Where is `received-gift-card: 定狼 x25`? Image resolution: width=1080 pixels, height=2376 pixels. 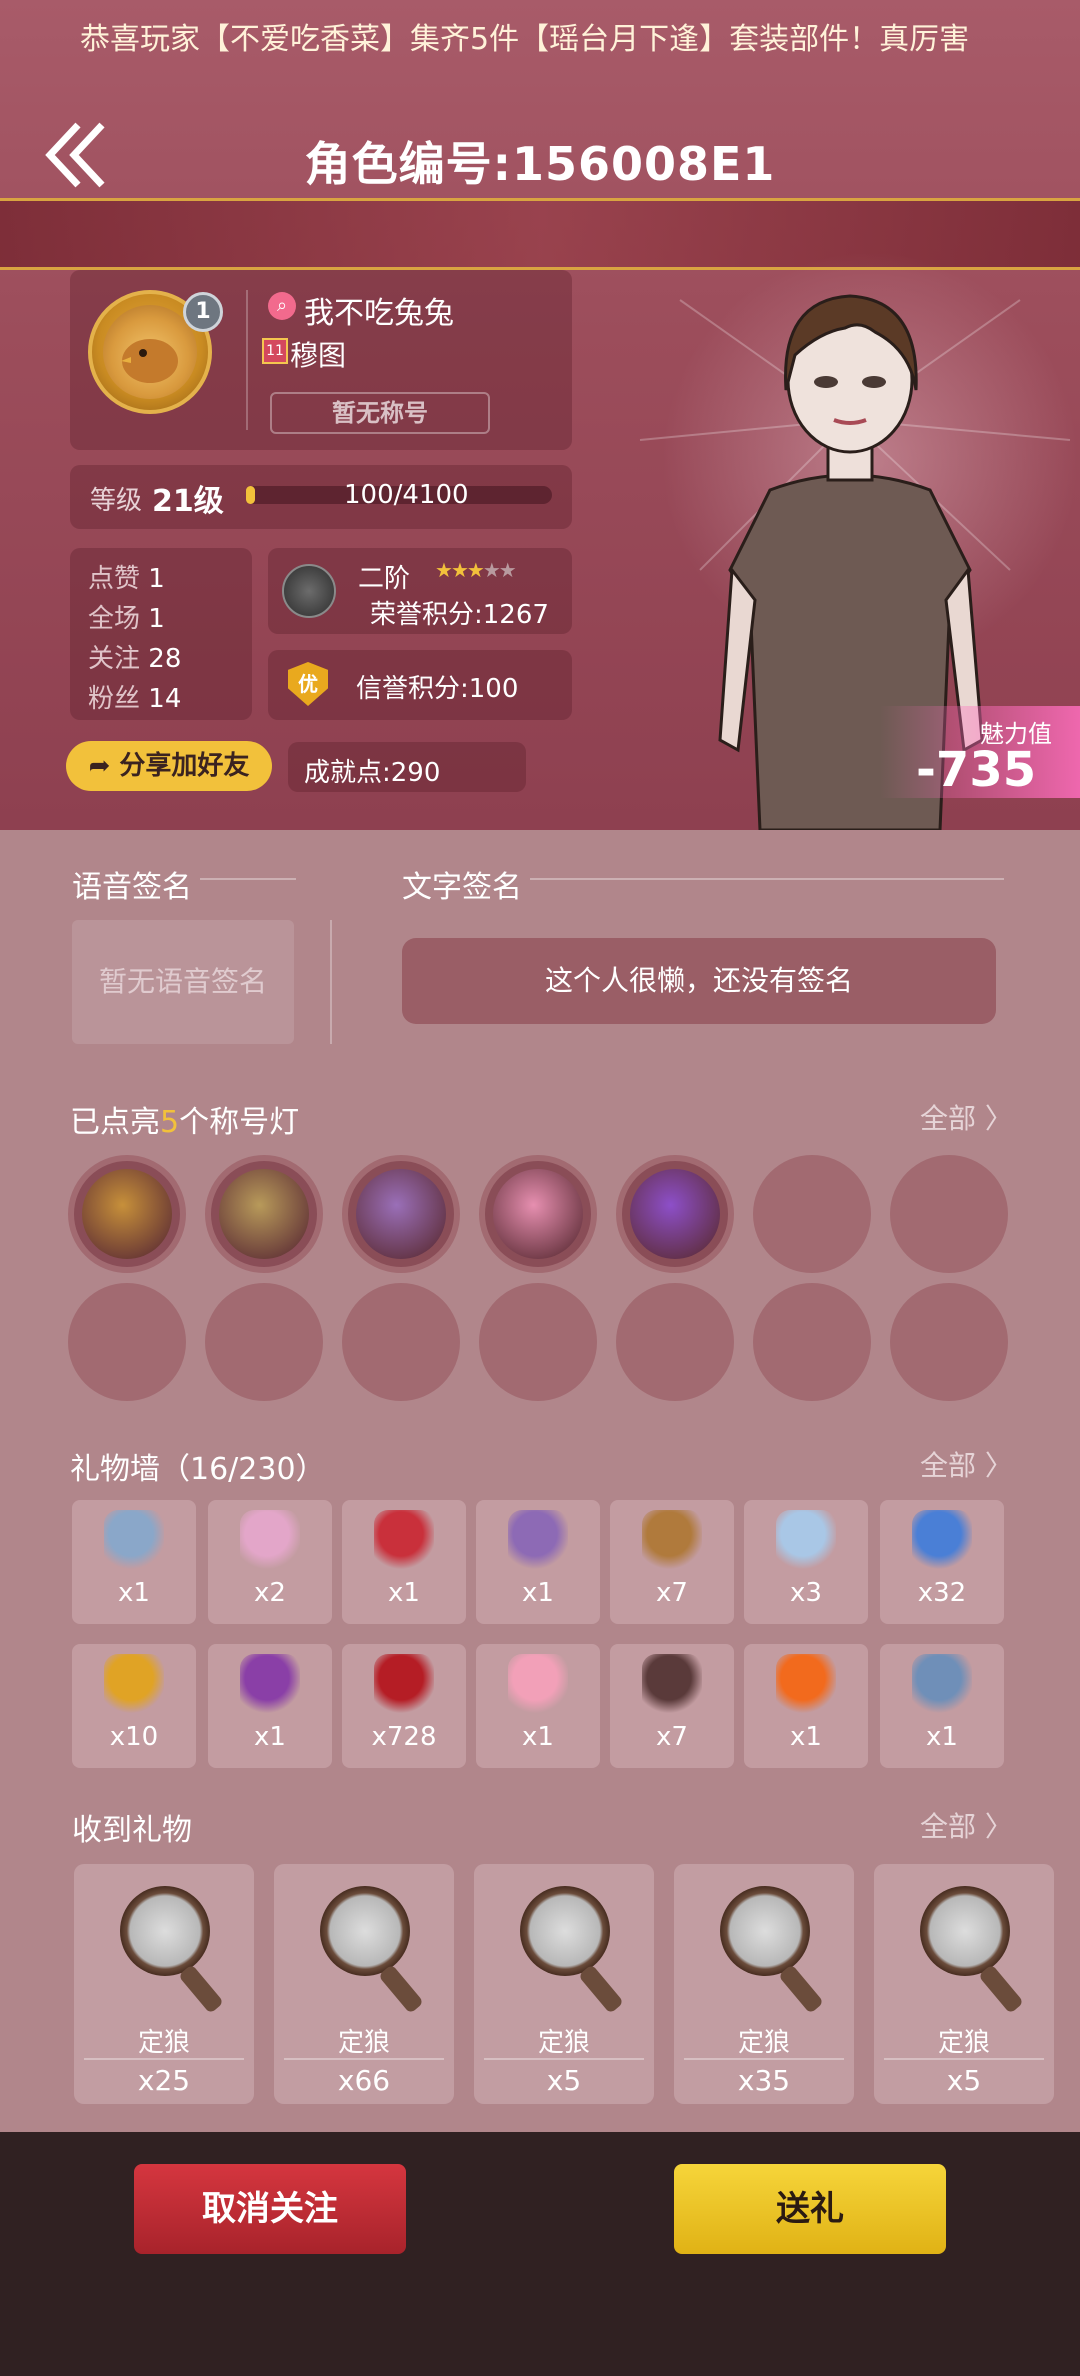 received-gift-card: 定狼 x25 is located at coordinates (164, 1984).